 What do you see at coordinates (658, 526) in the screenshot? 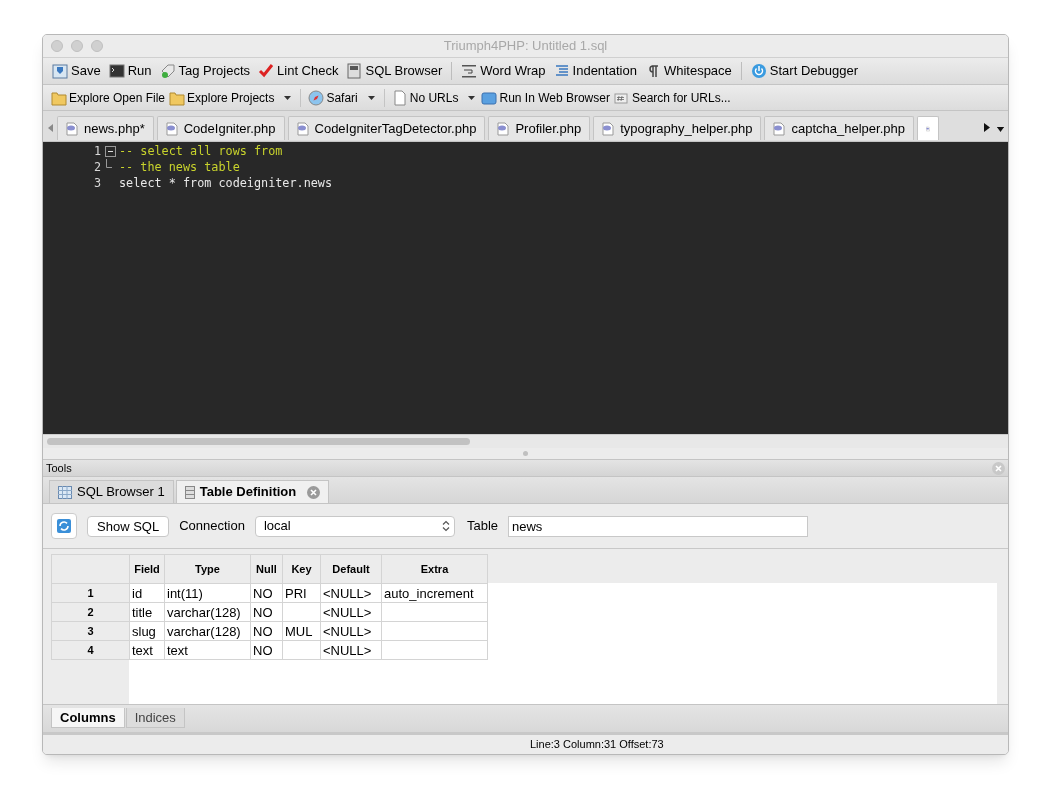
I see `table-name-field: news` at bounding box center [658, 526].